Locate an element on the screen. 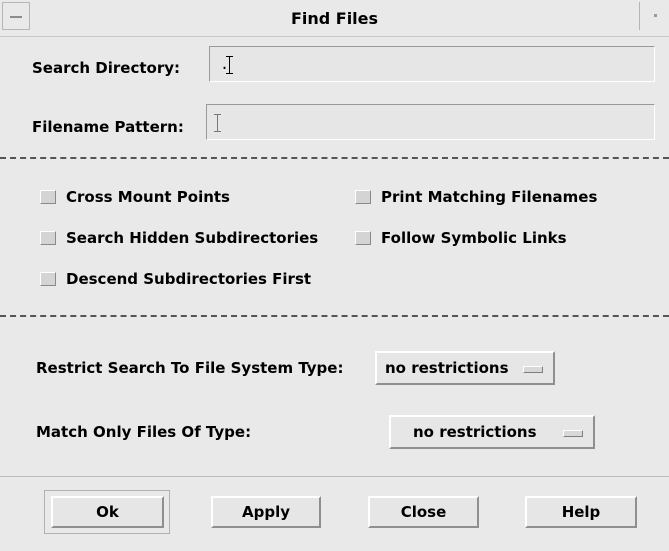  filename-pattern-field is located at coordinates (430, 122).